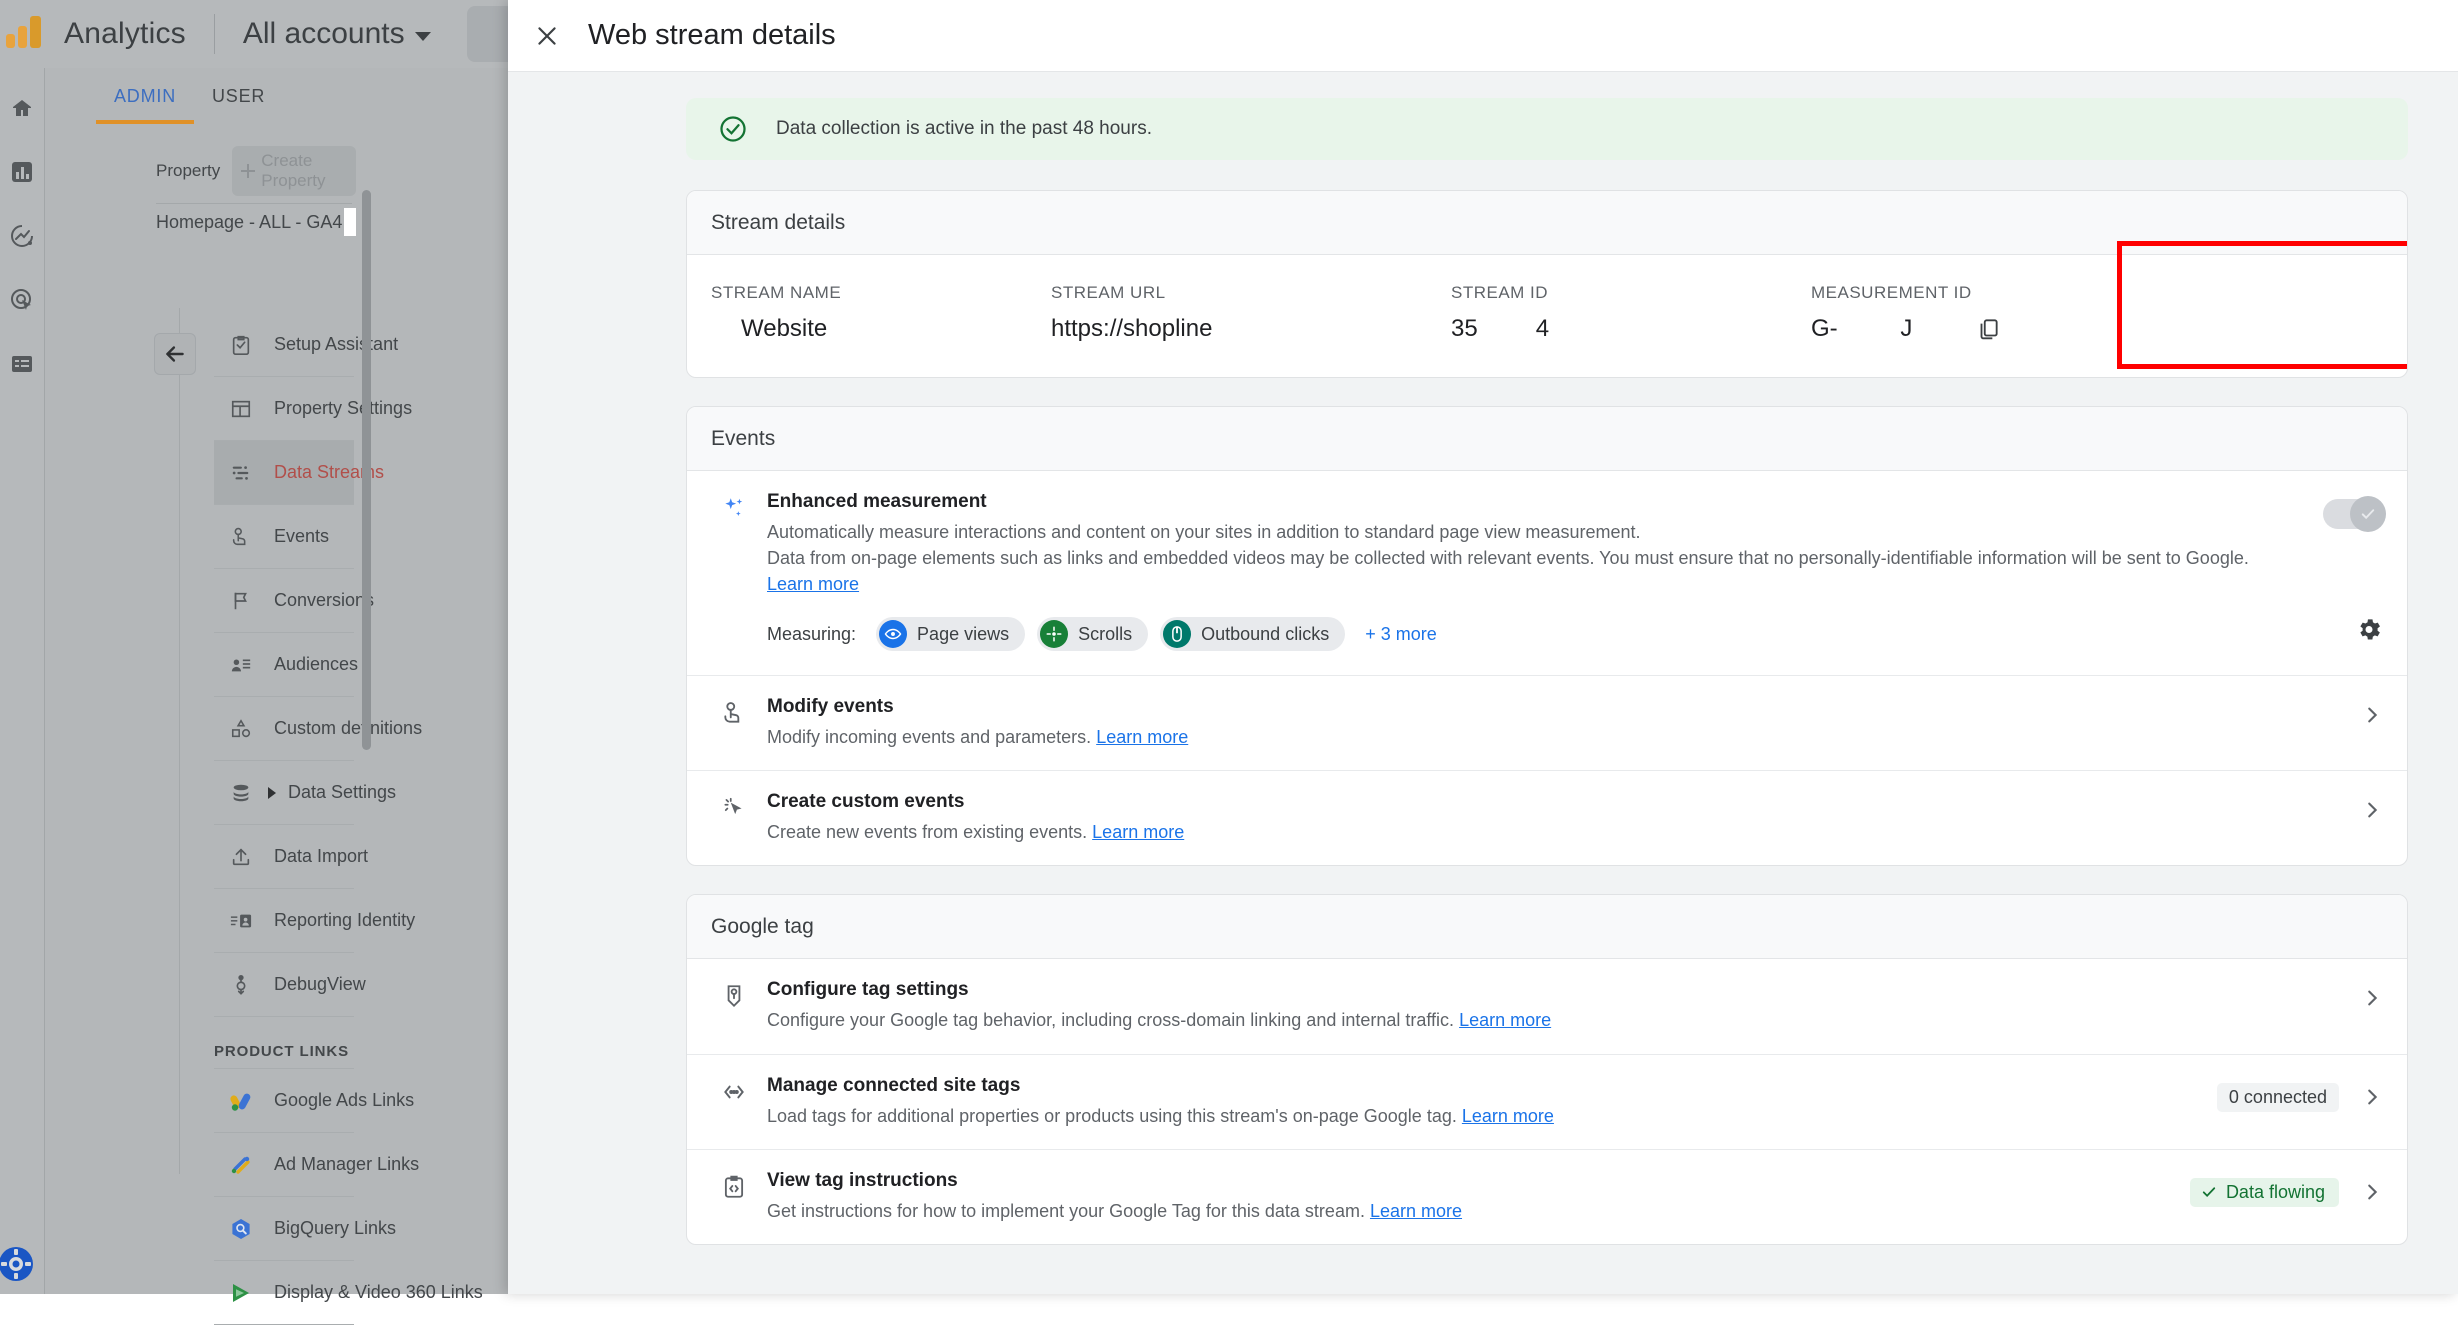 The width and height of the screenshot is (2458, 1325). I want to click on sidebar-item-configure, so click(22, 364).